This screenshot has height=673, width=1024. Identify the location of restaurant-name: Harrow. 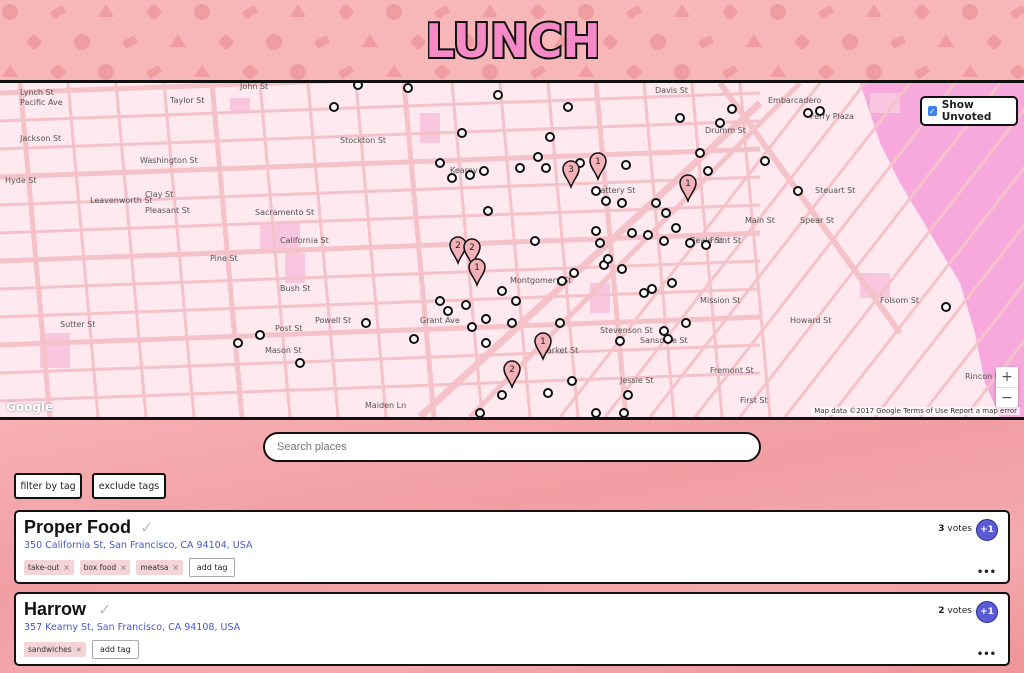
(55, 609).